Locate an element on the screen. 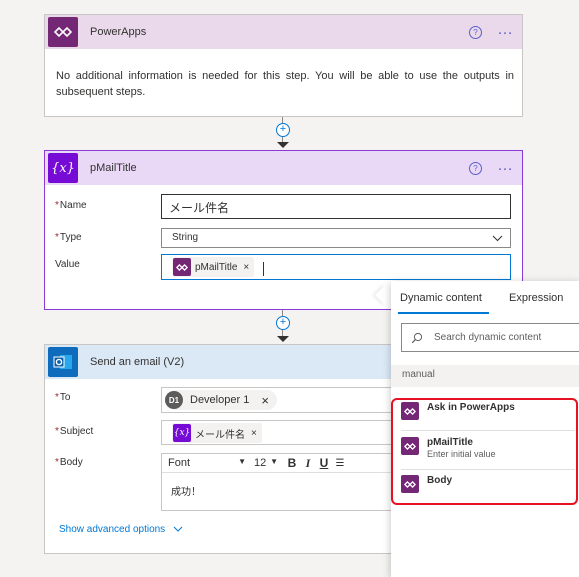 The height and width of the screenshot is (577, 579). font-size-select: 12 ▼ is located at coordinates (266, 463).